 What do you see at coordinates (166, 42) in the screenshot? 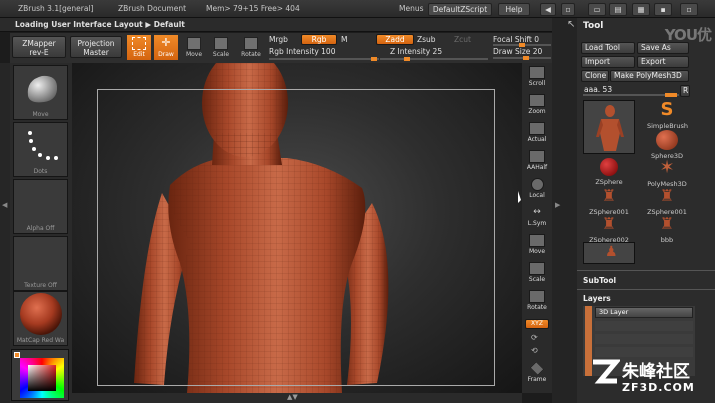
I see `draw-icon: ✛` at bounding box center [166, 42].